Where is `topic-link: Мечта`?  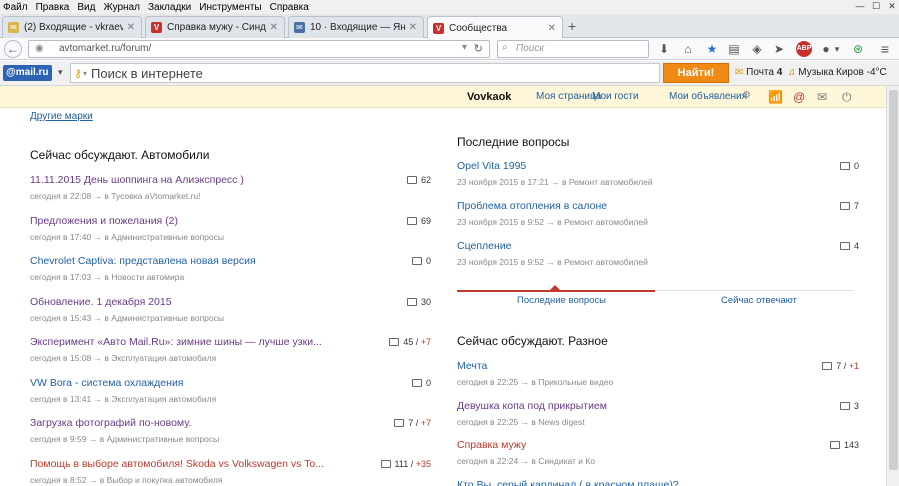 topic-link: Мечта is located at coordinates (535, 366).